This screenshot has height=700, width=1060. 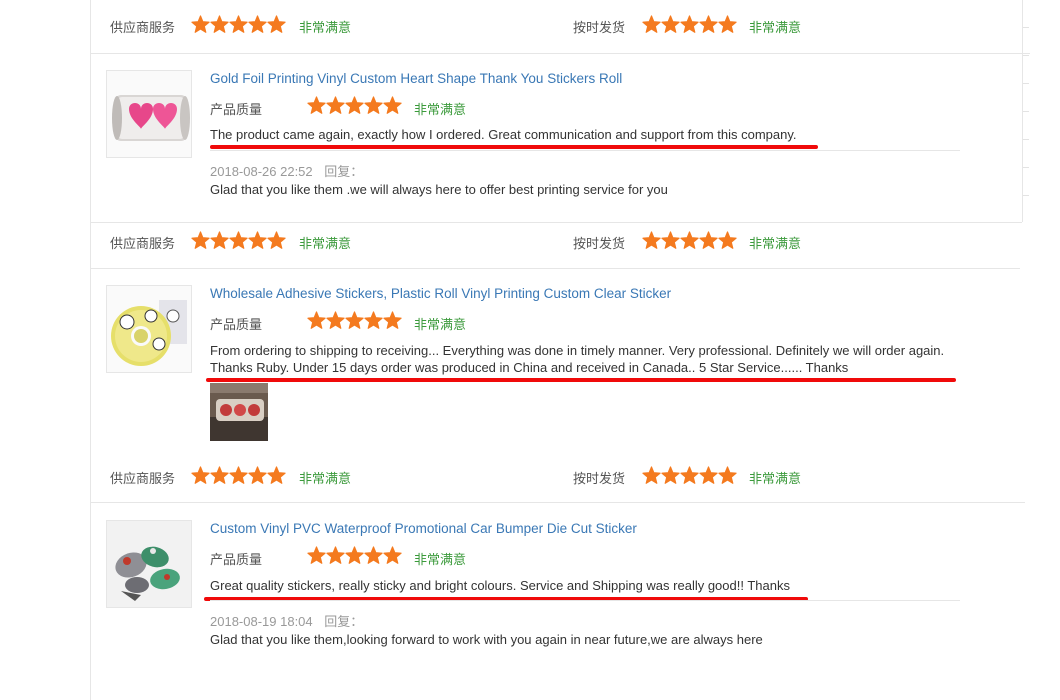 What do you see at coordinates (90, 350) in the screenshot?
I see `left-border` at bounding box center [90, 350].